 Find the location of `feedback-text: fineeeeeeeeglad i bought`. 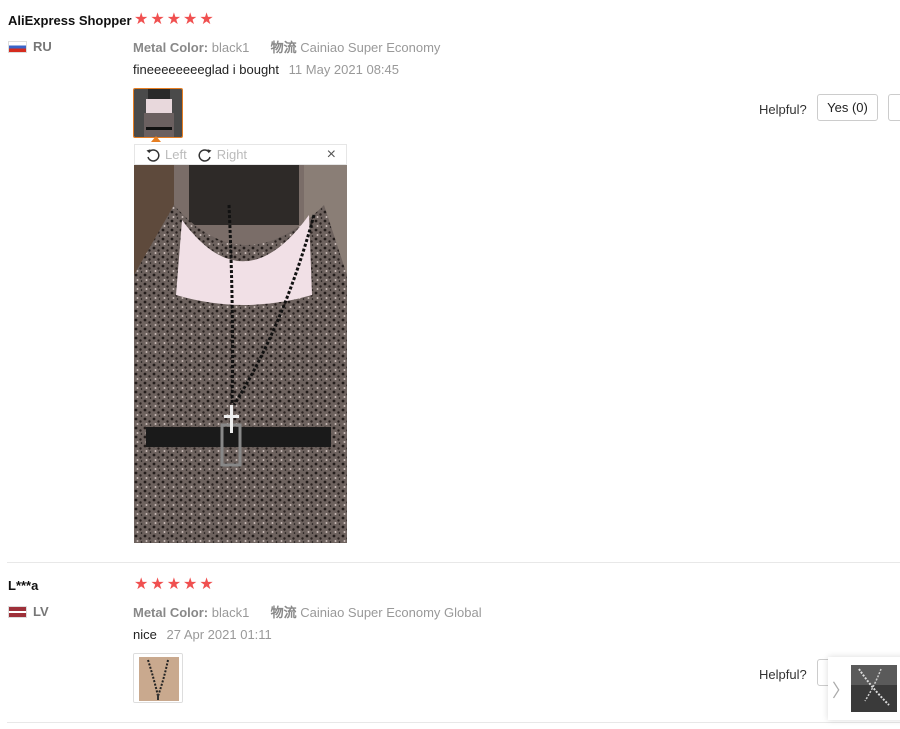

feedback-text: fineeeeeeeeglad i bought is located at coordinates (206, 69).